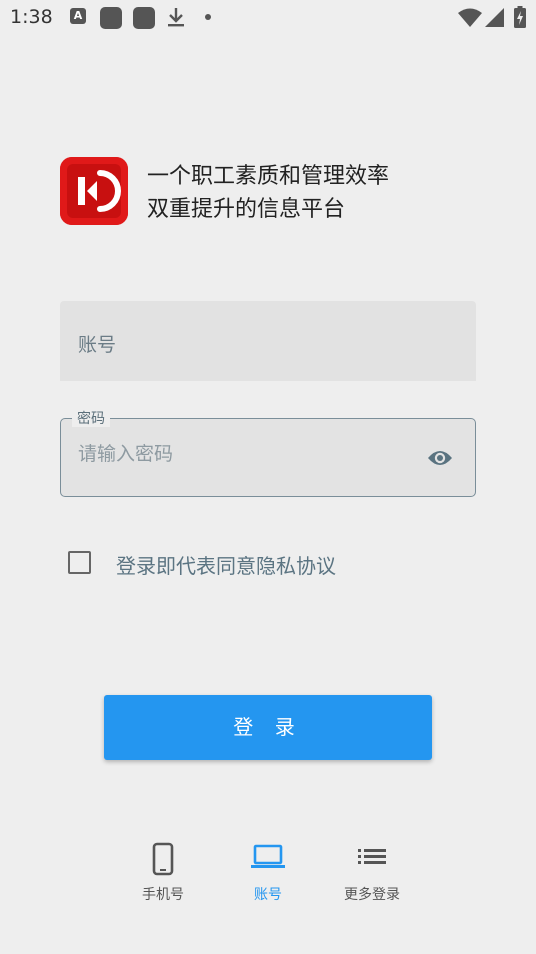  Describe the element at coordinates (163, 861) in the screenshot. I see `smartphone-icon` at that location.